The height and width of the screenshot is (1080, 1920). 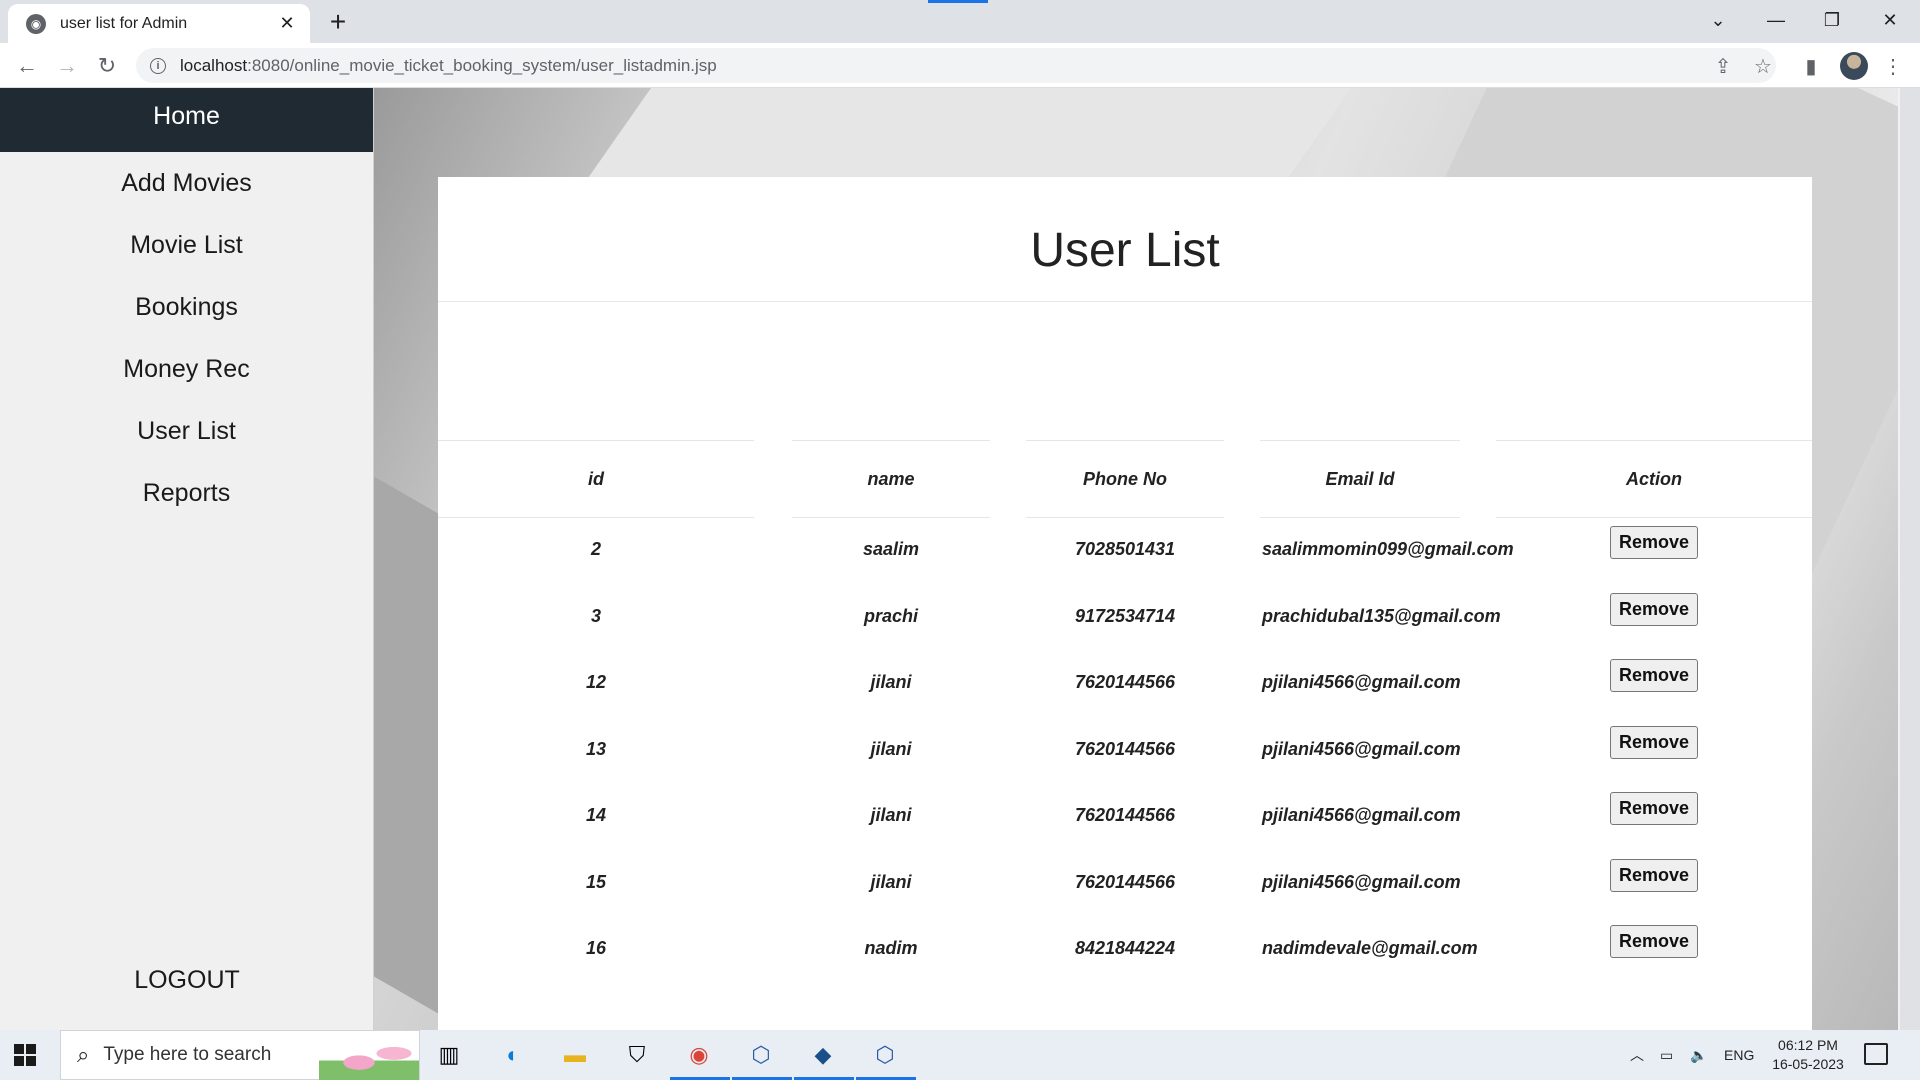 What do you see at coordinates (124, 23) in the screenshot?
I see `tab-title: user list for Admin` at bounding box center [124, 23].